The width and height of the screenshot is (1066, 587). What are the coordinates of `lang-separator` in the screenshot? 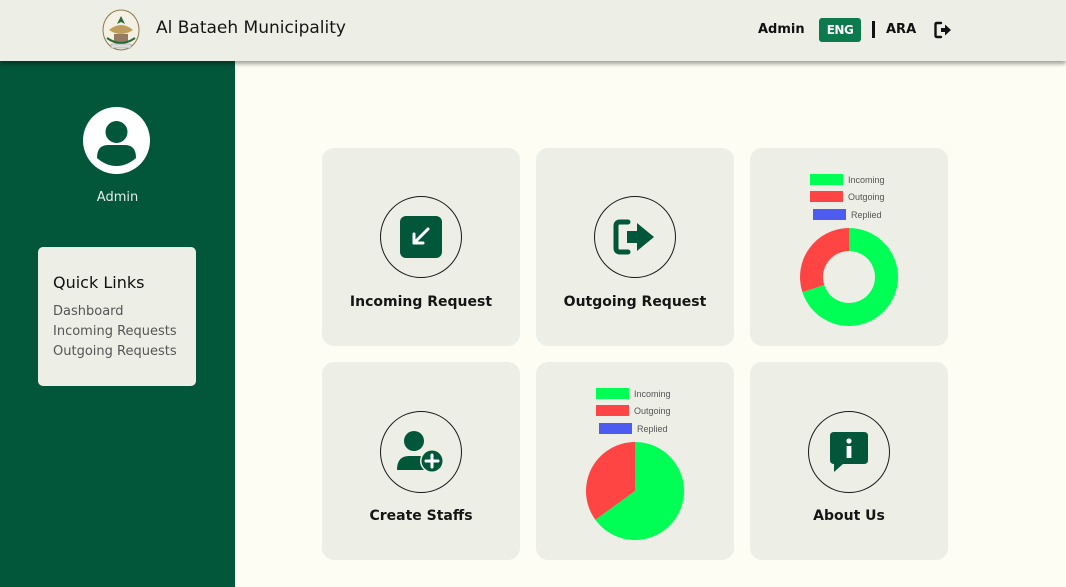 It's located at (873, 29).